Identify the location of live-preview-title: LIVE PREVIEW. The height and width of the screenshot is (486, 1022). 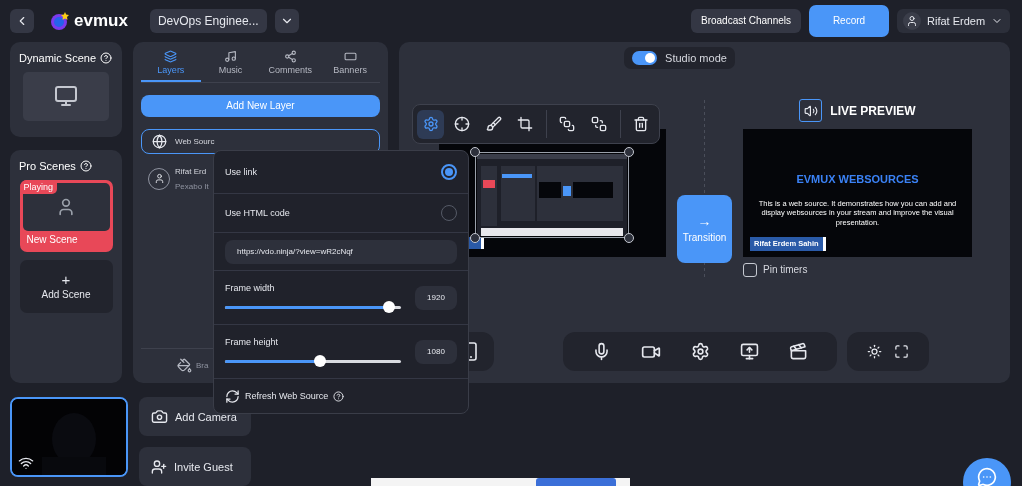
(873, 110).